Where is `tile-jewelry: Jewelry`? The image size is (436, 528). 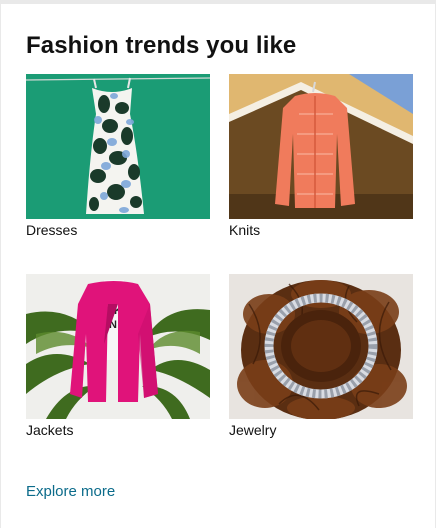
tile-jewelry: Jewelry is located at coordinates (321, 356).